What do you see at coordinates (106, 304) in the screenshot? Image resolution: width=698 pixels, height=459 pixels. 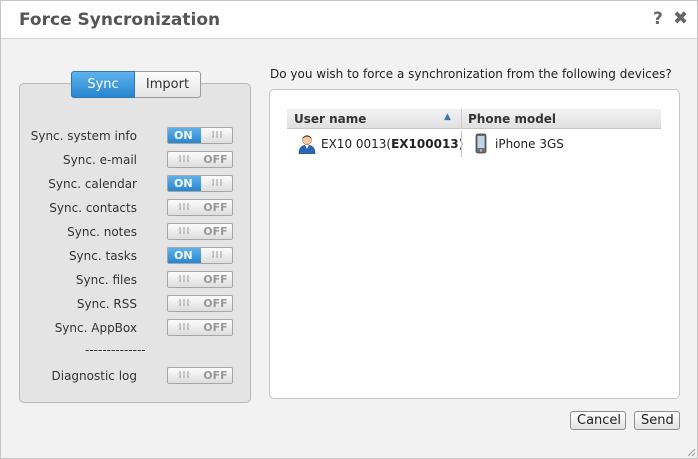 I see `option-label: Sync. RSS` at bounding box center [106, 304].